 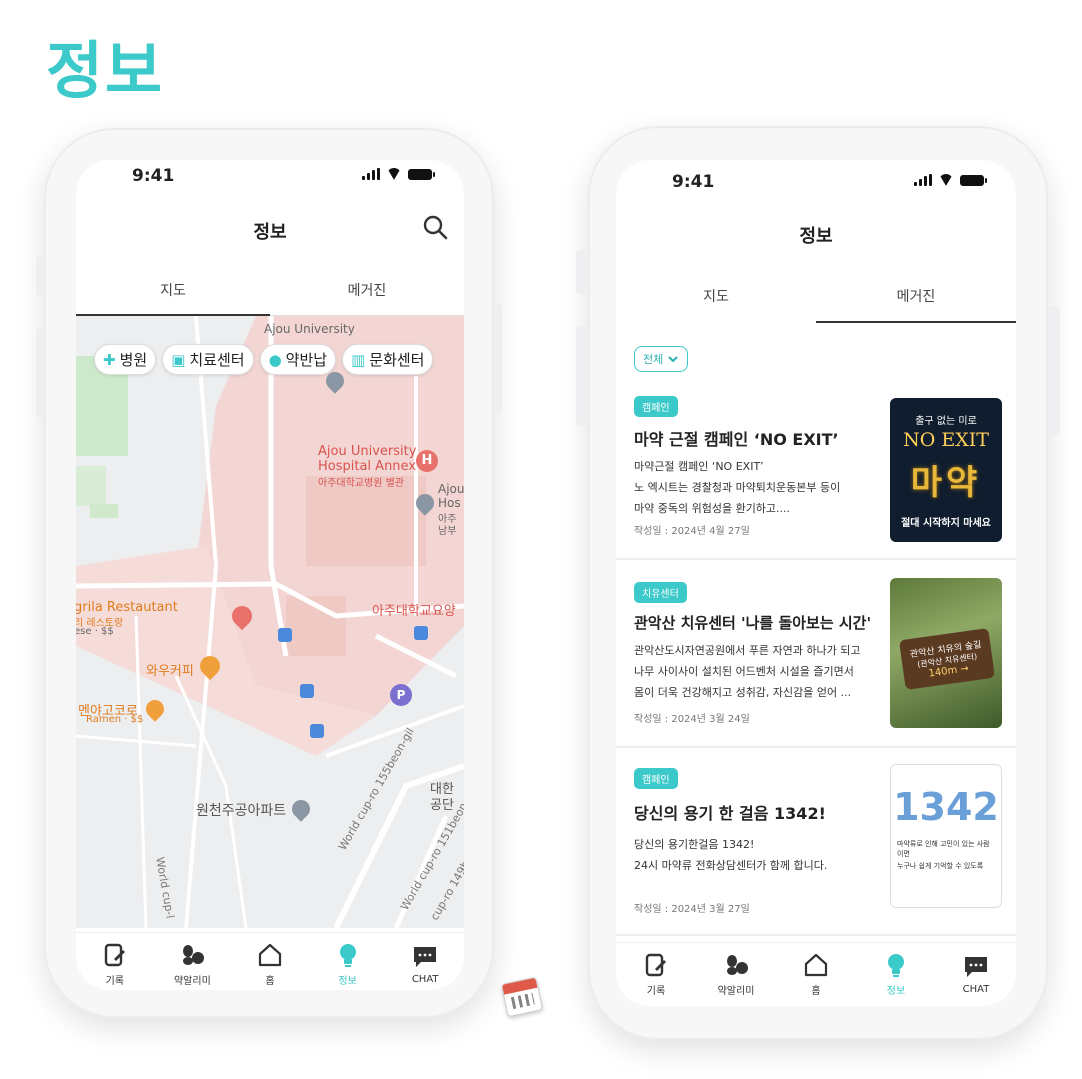 What do you see at coordinates (125, 359) in the screenshot?
I see `chip-hospital: ✚ 병원` at bounding box center [125, 359].